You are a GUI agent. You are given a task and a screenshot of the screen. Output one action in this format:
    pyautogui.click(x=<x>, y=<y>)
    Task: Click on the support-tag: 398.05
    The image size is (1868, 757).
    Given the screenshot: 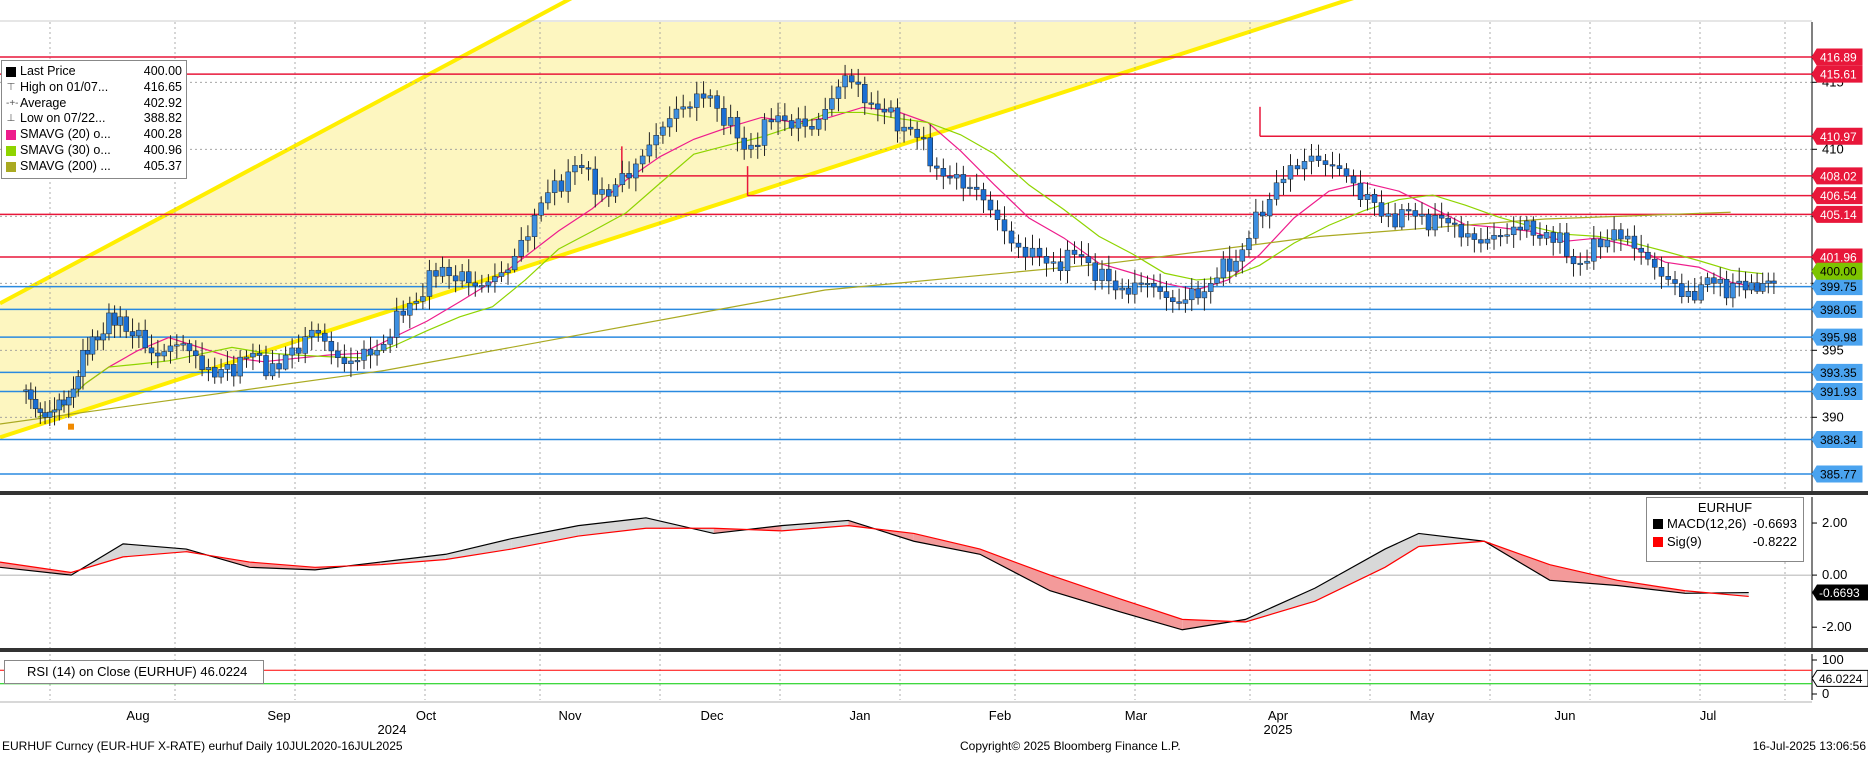 What is the action you would take?
    pyautogui.click(x=1837, y=309)
    